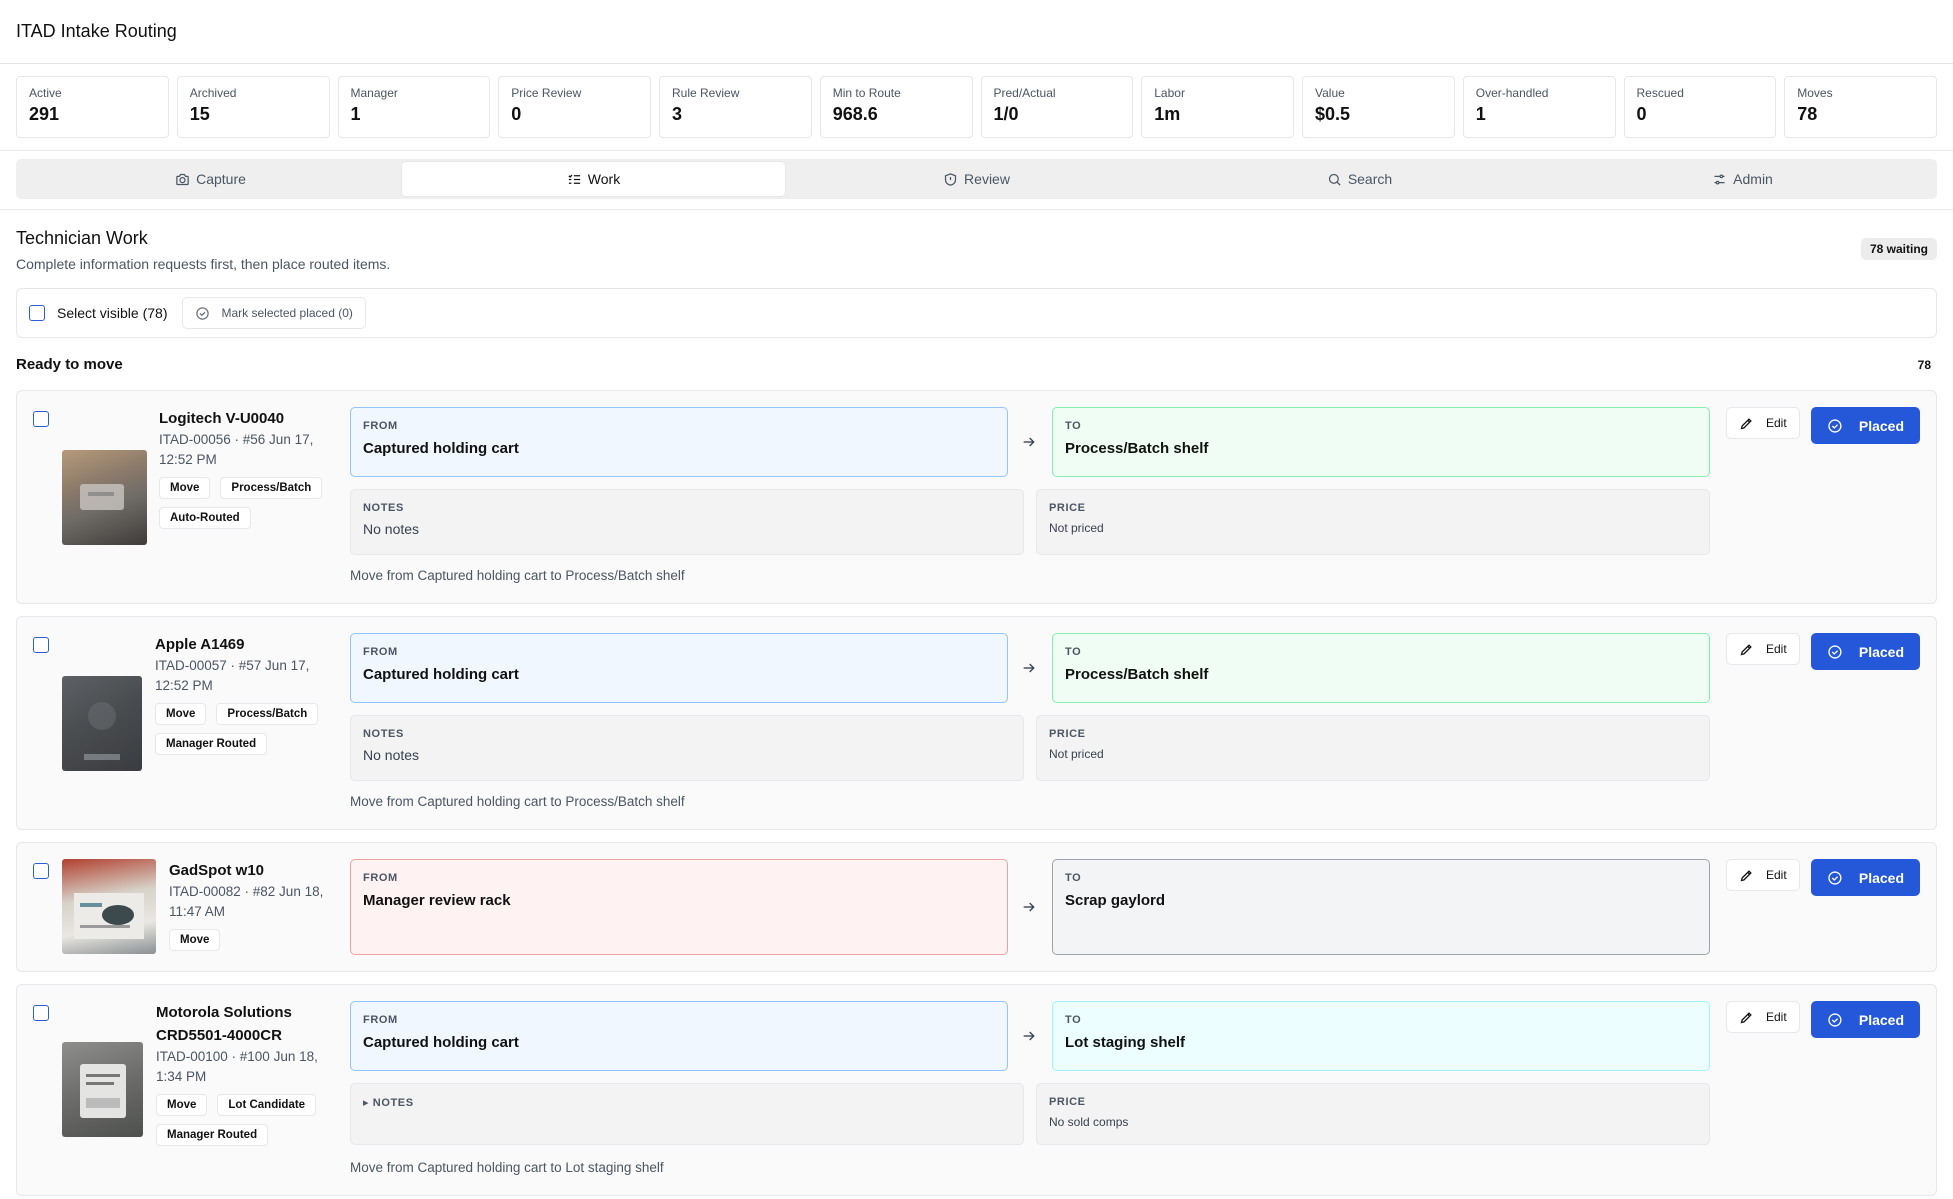 Image resolution: width=1953 pixels, height=1199 pixels. What do you see at coordinates (855, 114) in the screenshot?
I see `stat-value: 968.6` at bounding box center [855, 114].